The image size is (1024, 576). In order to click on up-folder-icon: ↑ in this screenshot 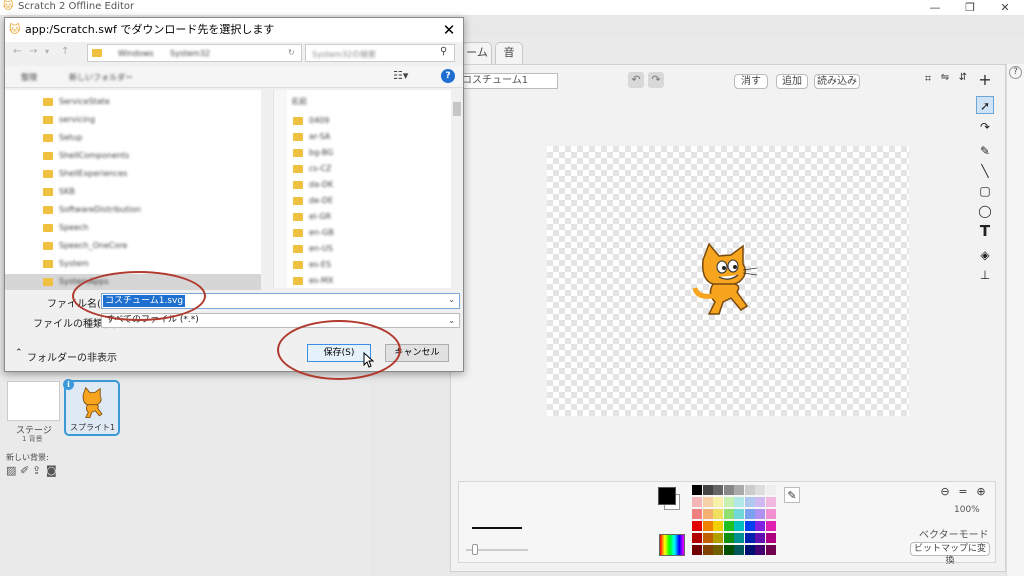, I will do `click(65, 51)`.